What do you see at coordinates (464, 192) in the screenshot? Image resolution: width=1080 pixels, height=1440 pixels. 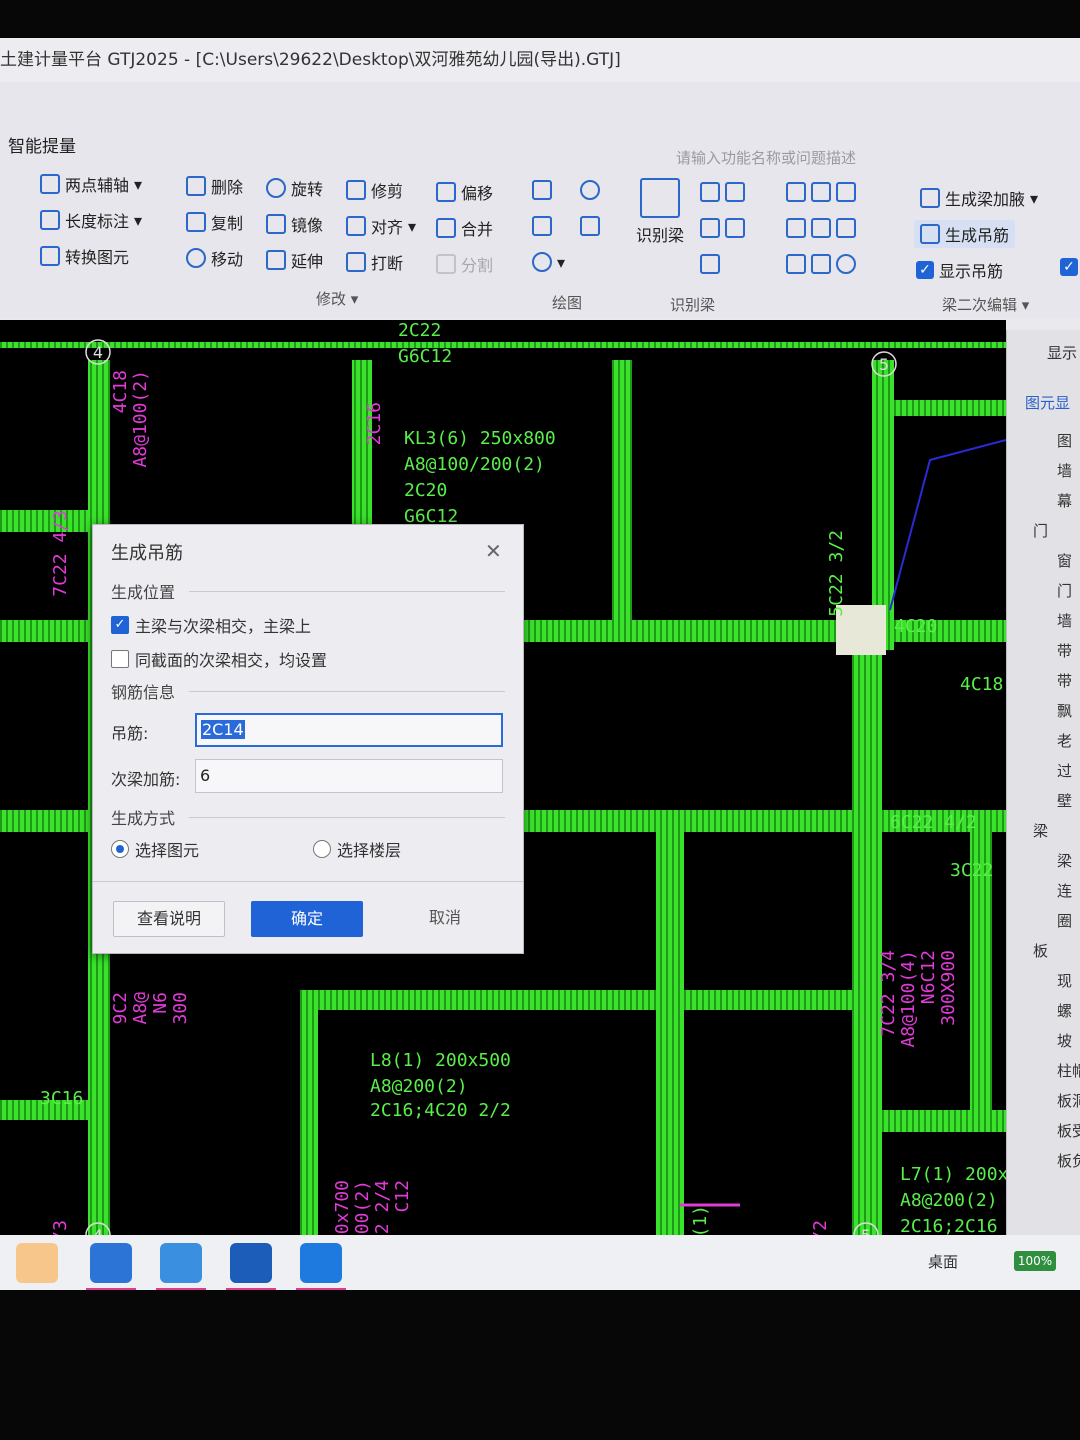 I see `offset-button: 偏移` at bounding box center [464, 192].